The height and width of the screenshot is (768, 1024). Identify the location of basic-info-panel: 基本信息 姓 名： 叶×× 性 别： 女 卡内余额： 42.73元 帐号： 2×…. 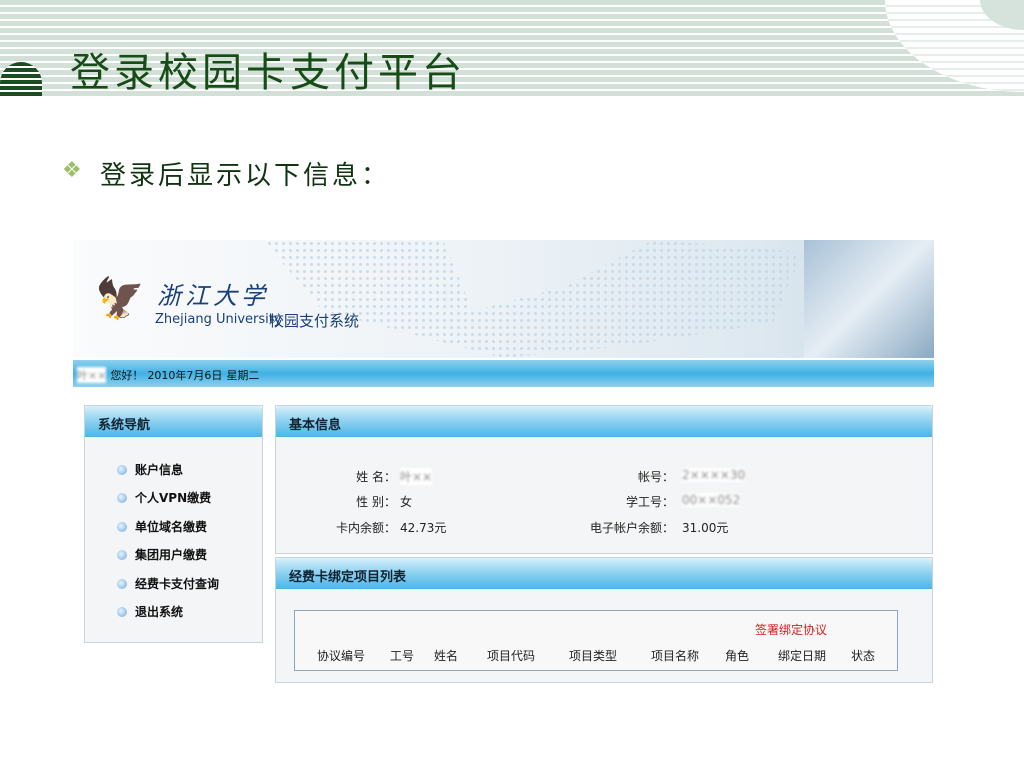
(604, 479).